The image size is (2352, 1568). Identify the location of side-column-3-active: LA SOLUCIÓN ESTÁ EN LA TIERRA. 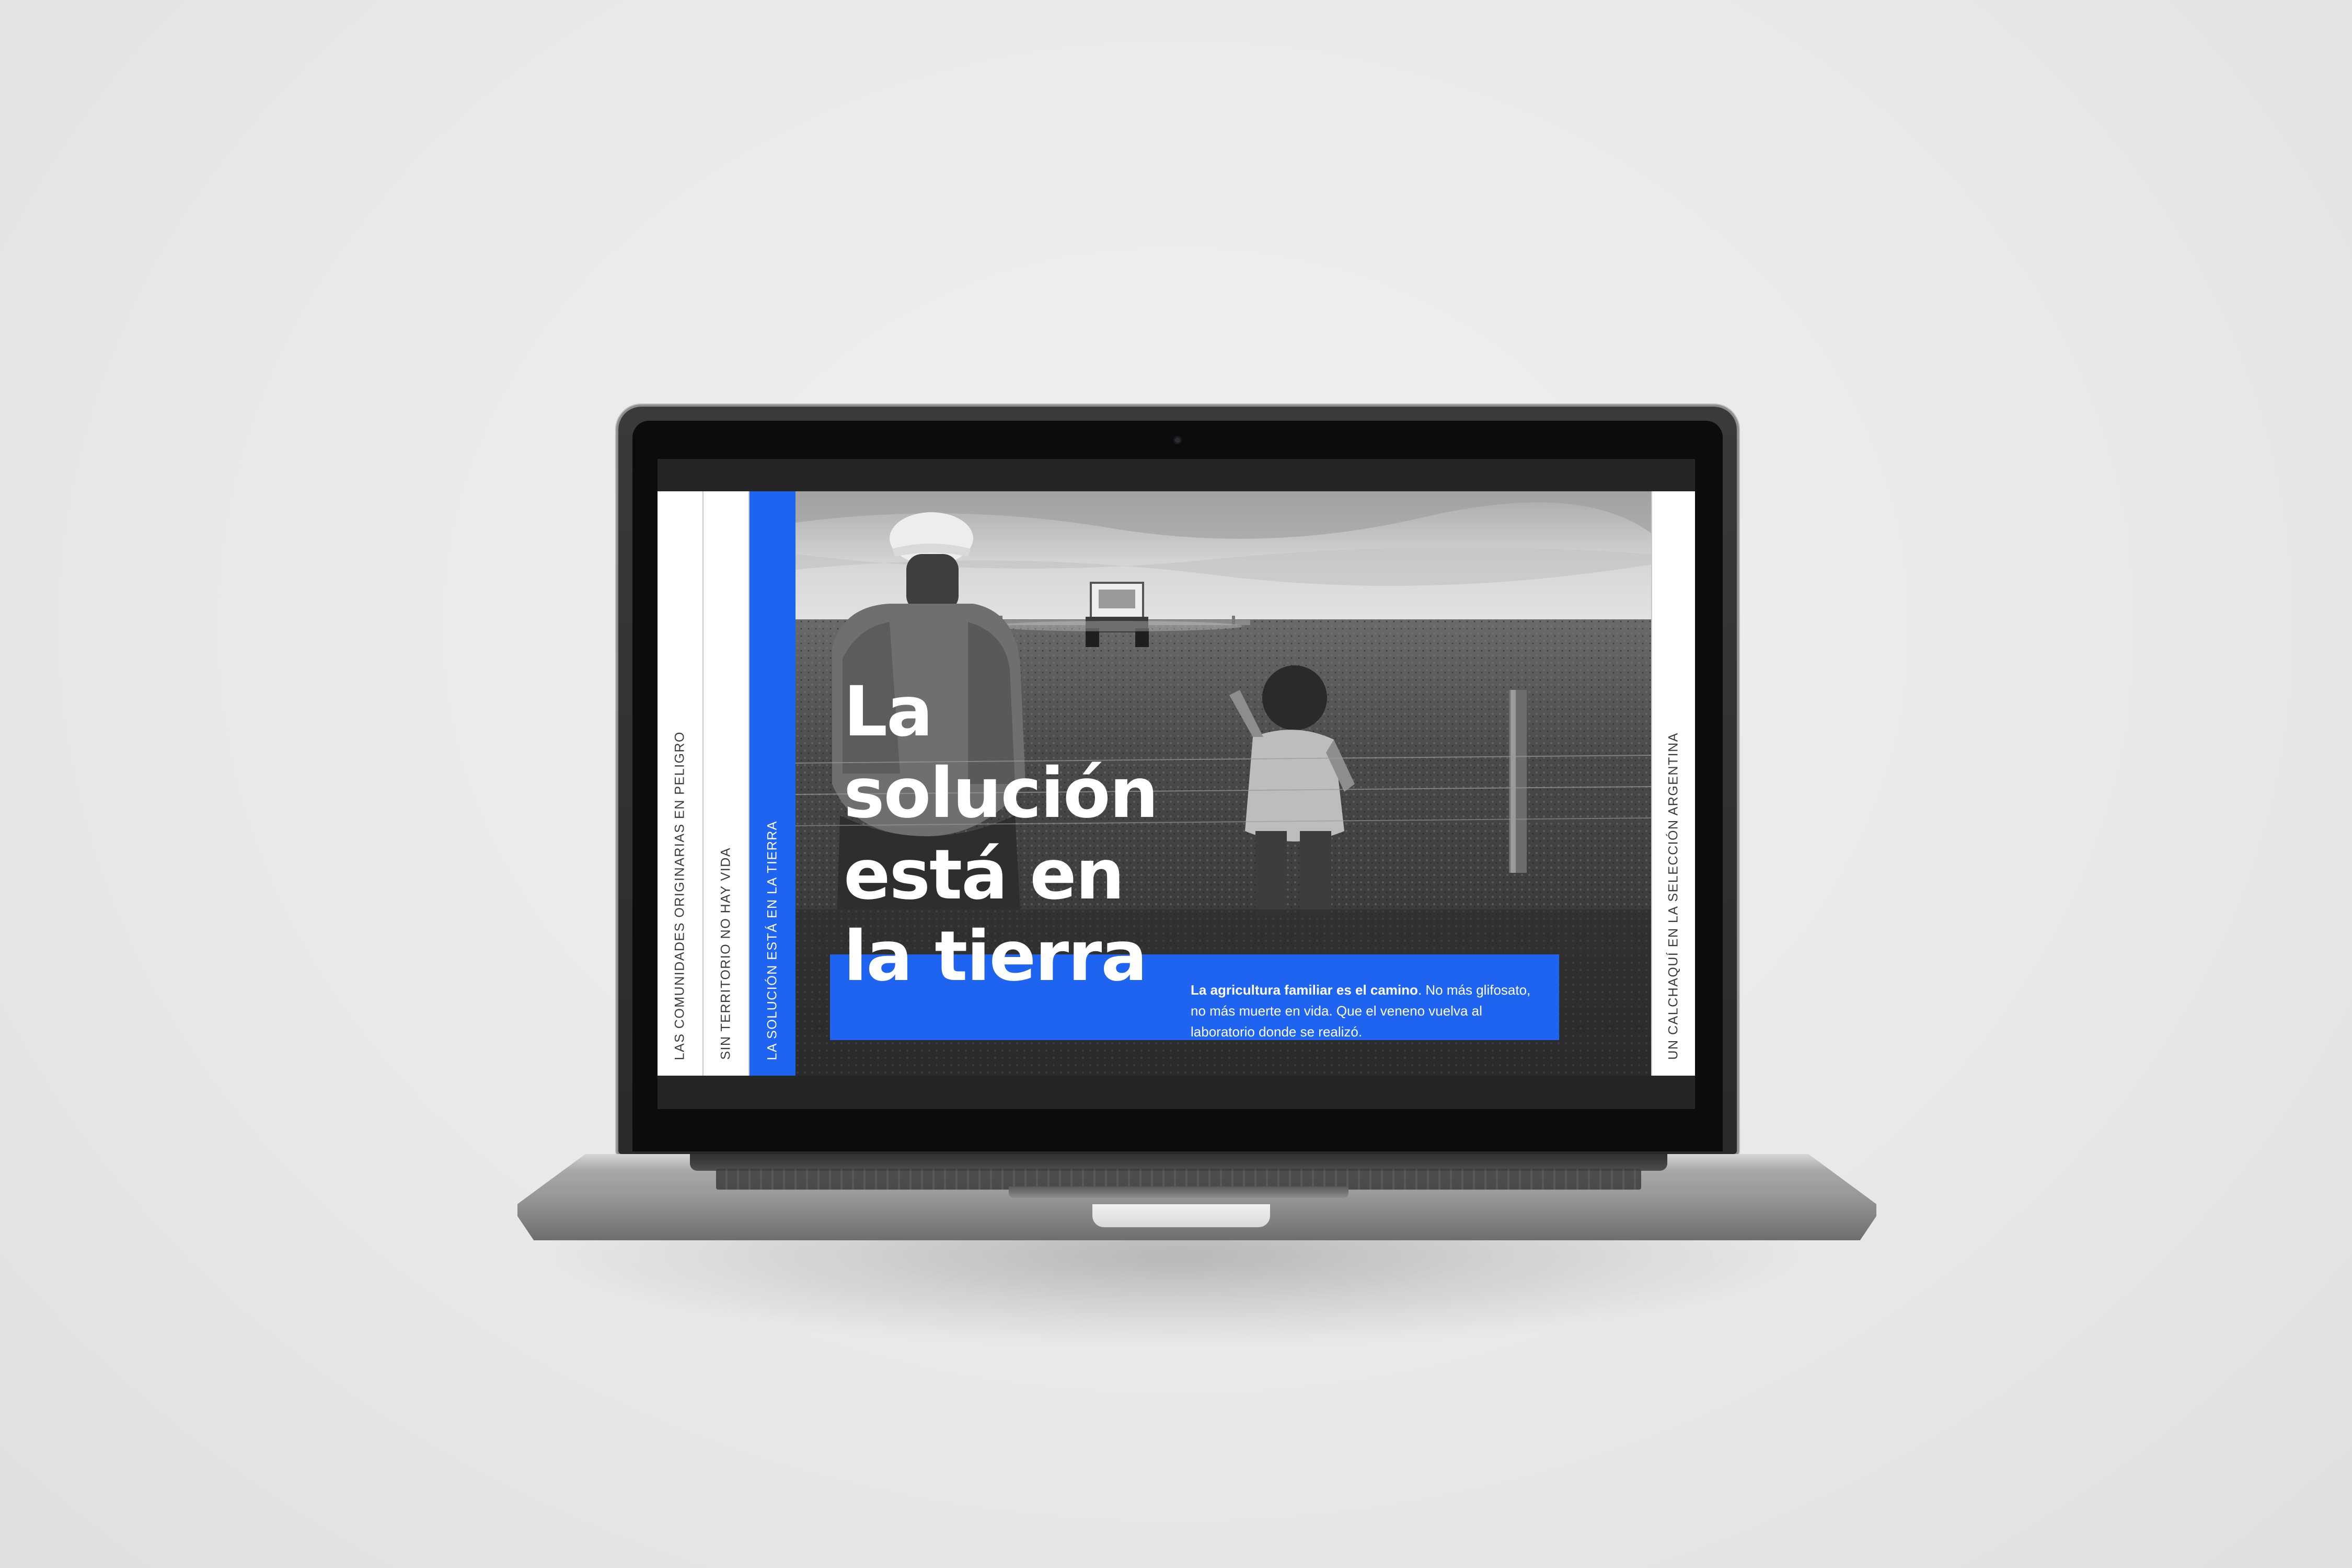
(772, 783).